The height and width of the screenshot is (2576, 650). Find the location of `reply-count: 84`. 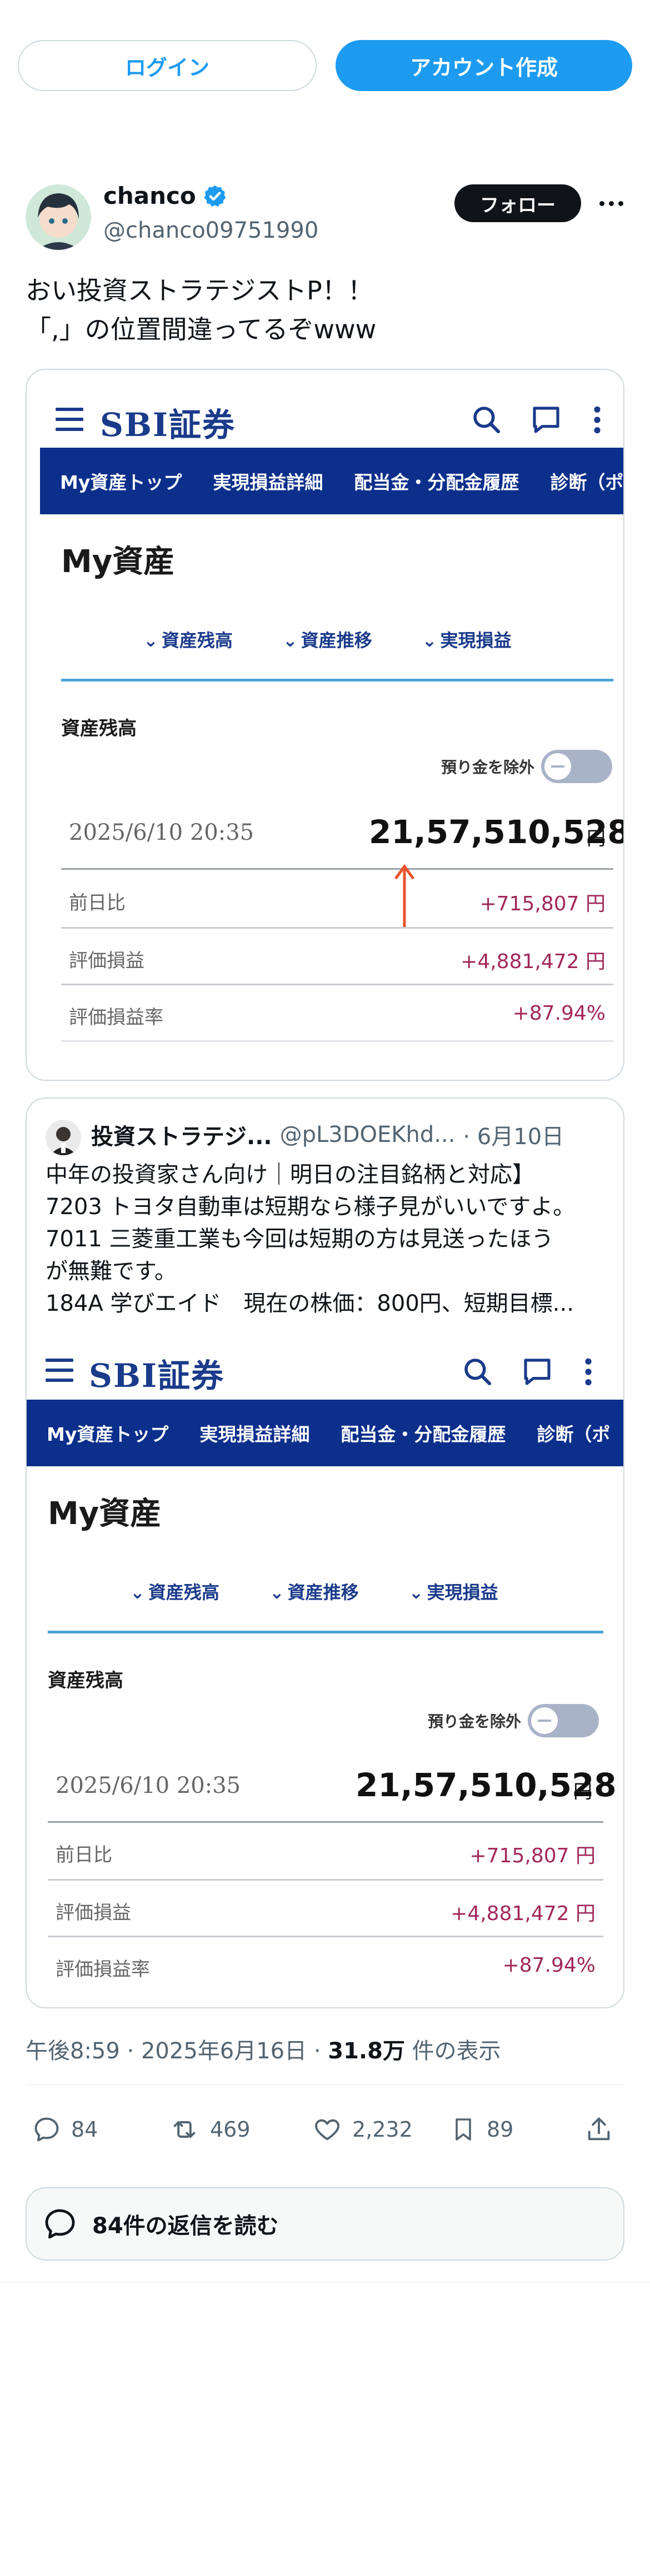

reply-count: 84 is located at coordinates (84, 2130).